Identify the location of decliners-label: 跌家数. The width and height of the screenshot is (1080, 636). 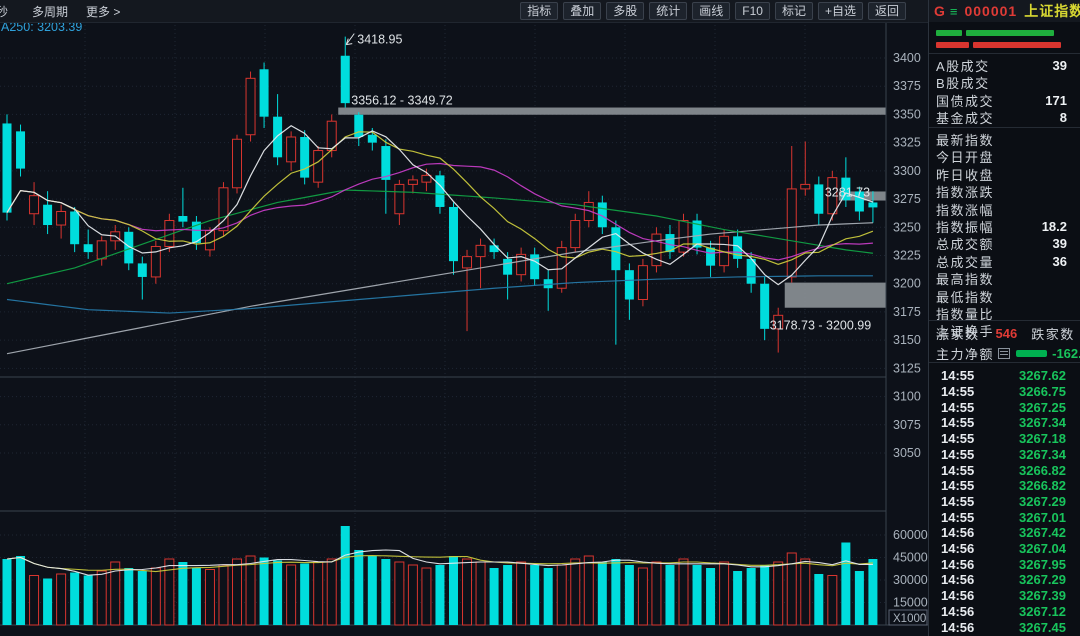
(1053, 334).